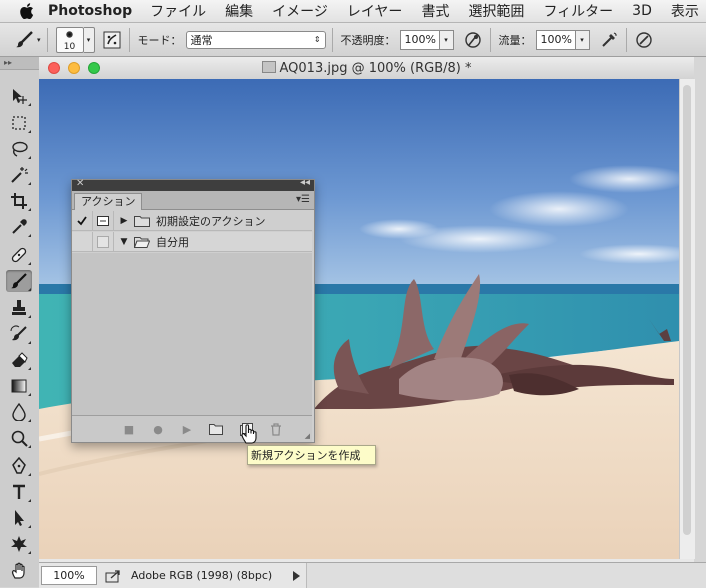  I want to click on status-menu-arrow-icon, so click(296, 575).